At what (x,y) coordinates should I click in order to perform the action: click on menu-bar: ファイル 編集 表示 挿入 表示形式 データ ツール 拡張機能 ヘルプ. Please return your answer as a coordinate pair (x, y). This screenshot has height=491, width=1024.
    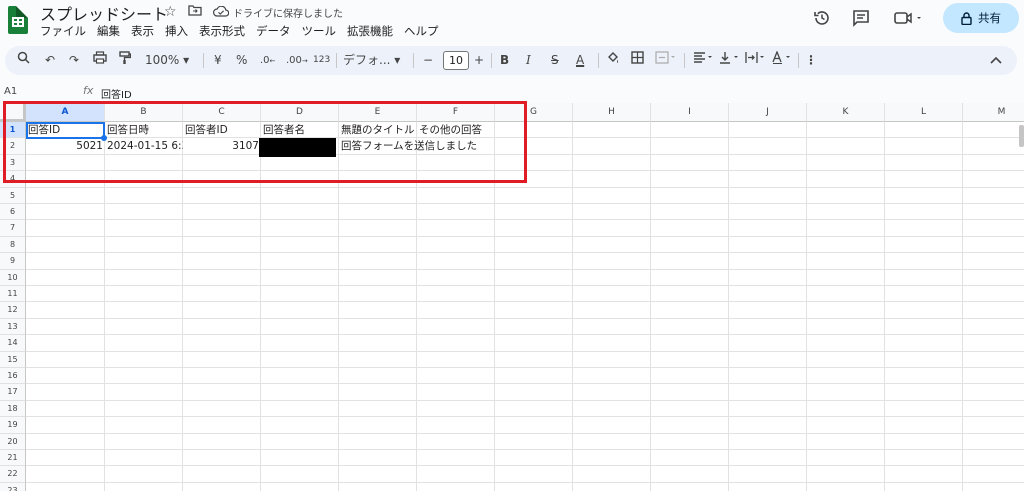
    Looking at the image, I should click on (239, 31).